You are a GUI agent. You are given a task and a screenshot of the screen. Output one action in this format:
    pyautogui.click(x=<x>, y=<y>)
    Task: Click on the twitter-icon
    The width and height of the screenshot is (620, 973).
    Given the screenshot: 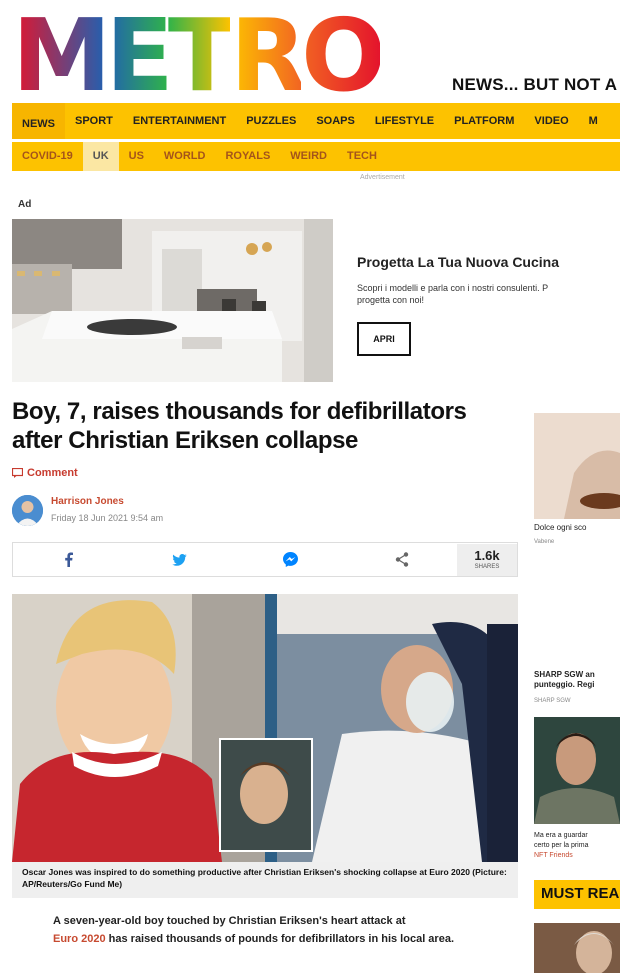 What is the action you would take?
    pyautogui.click(x=179, y=559)
    